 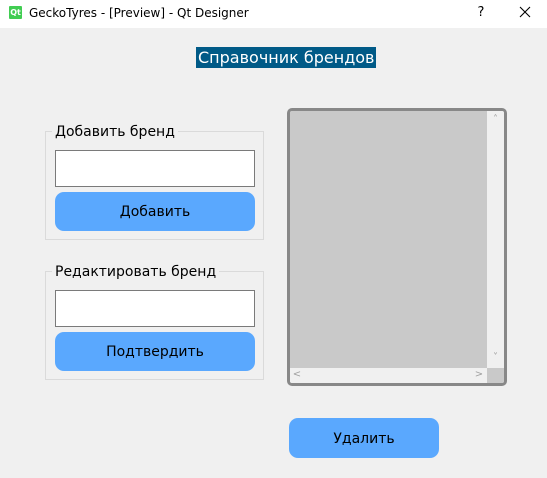 I want to click on scroll-up-icon: ˄, so click(x=495, y=120).